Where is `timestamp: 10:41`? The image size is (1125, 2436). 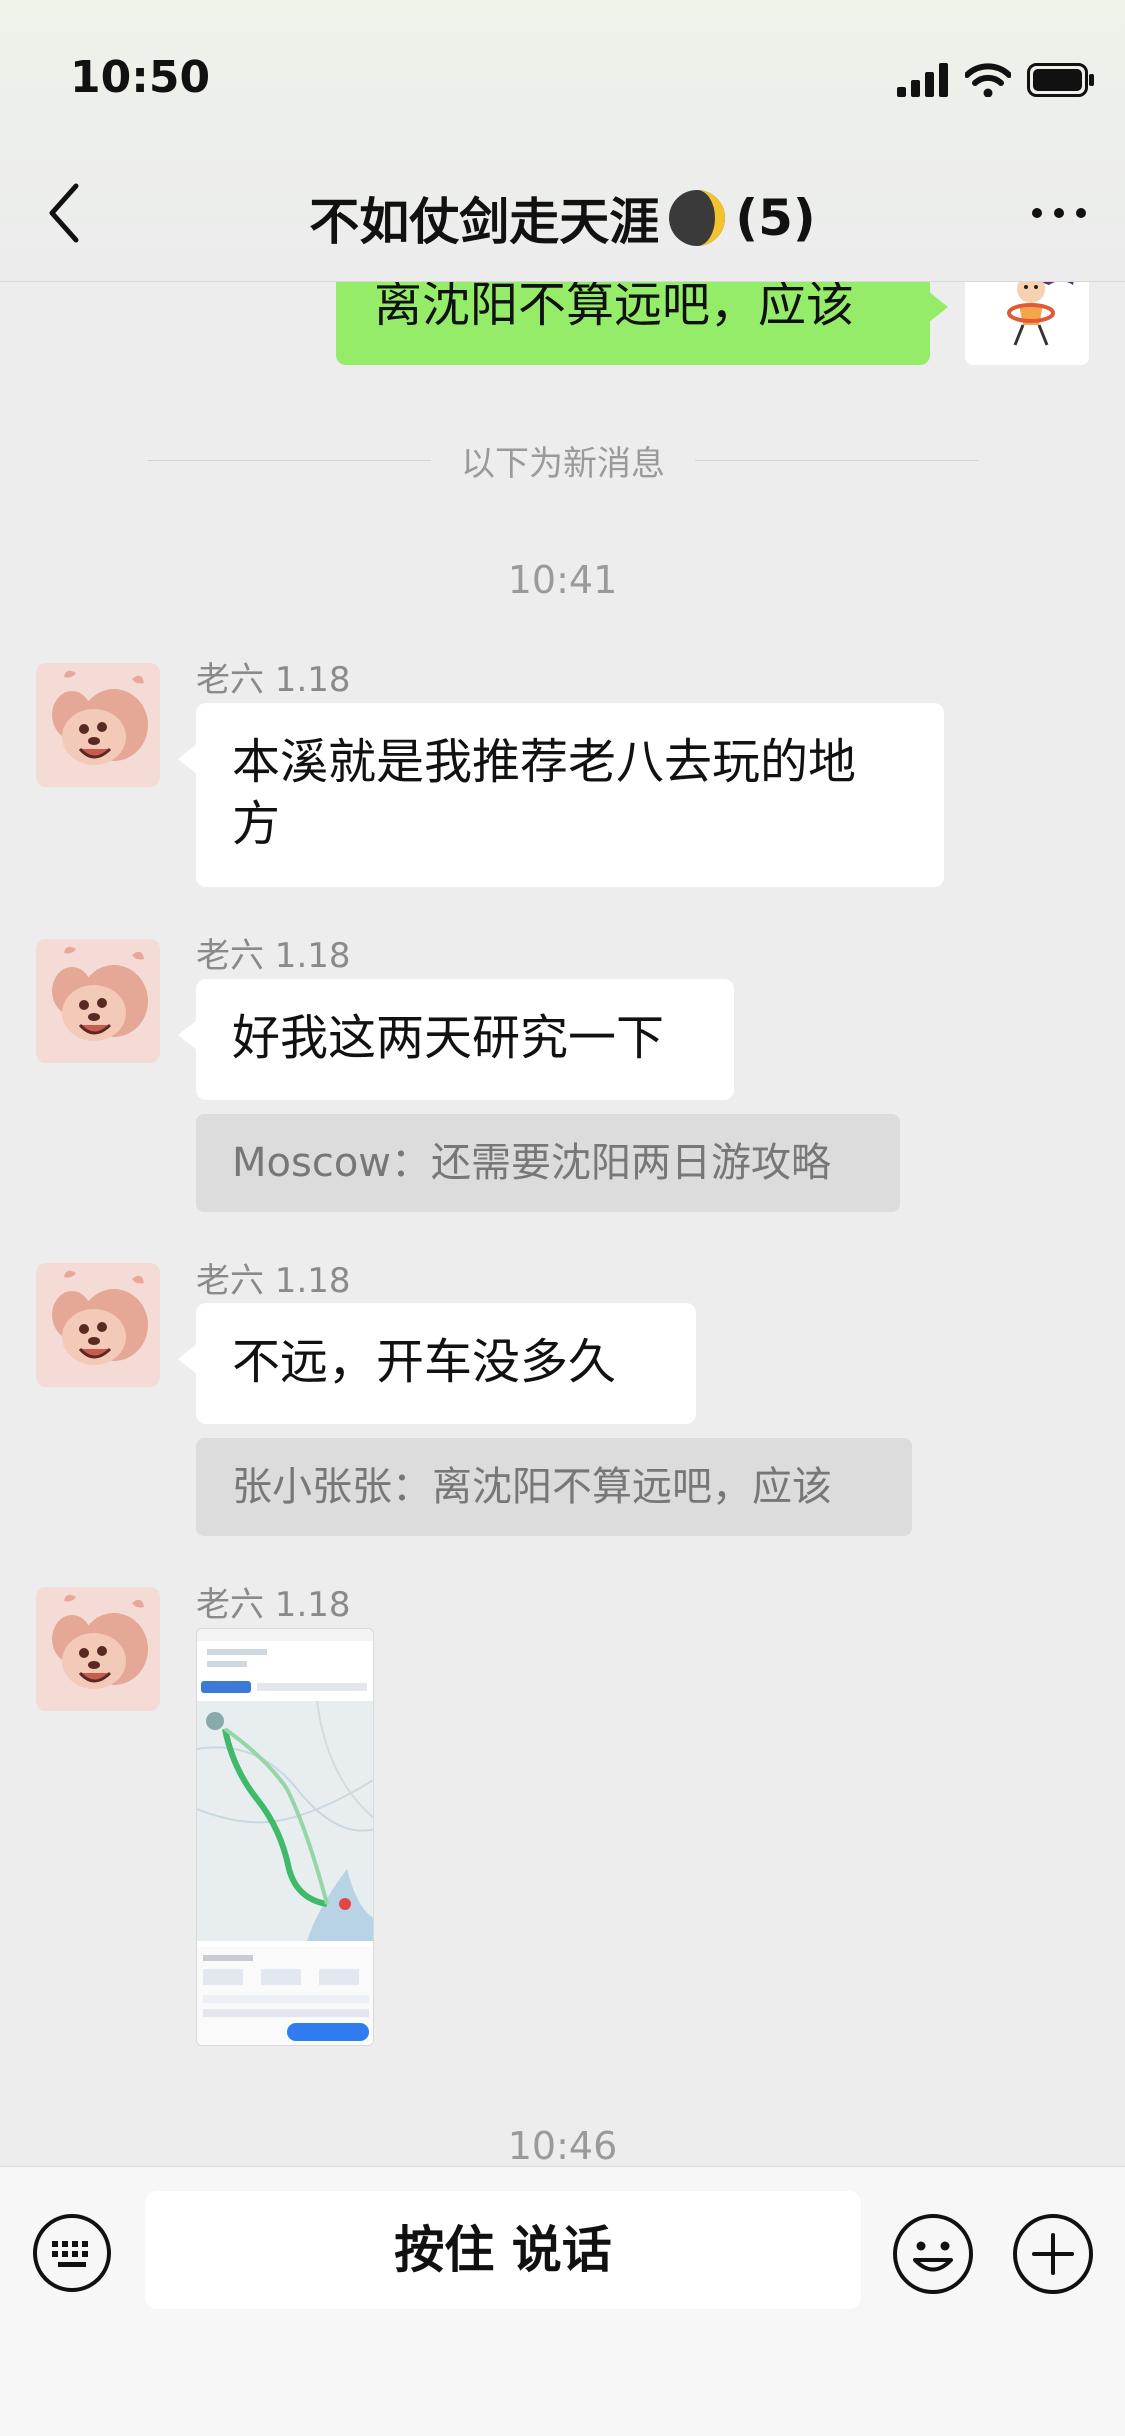 timestamp: 10:41 is located at coordinates (562, 580).